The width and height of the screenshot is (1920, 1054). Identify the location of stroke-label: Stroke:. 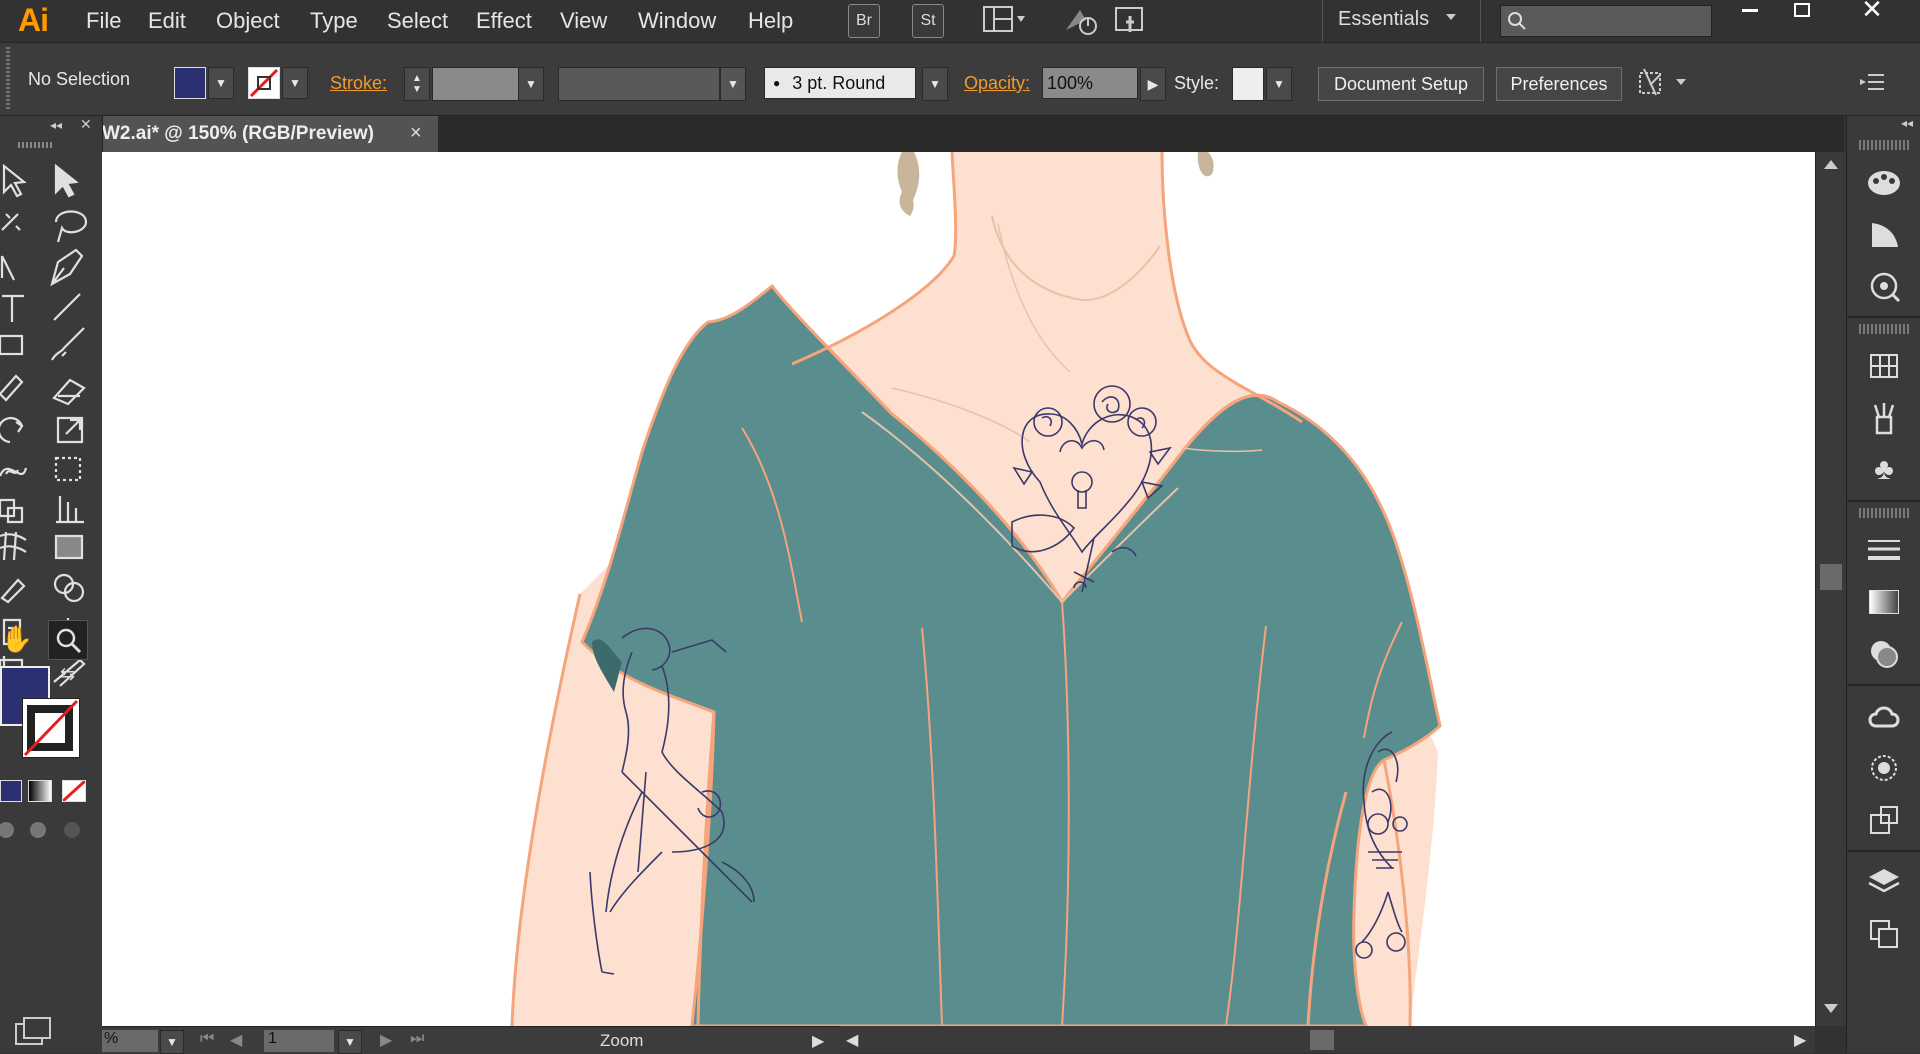
(358, 83).